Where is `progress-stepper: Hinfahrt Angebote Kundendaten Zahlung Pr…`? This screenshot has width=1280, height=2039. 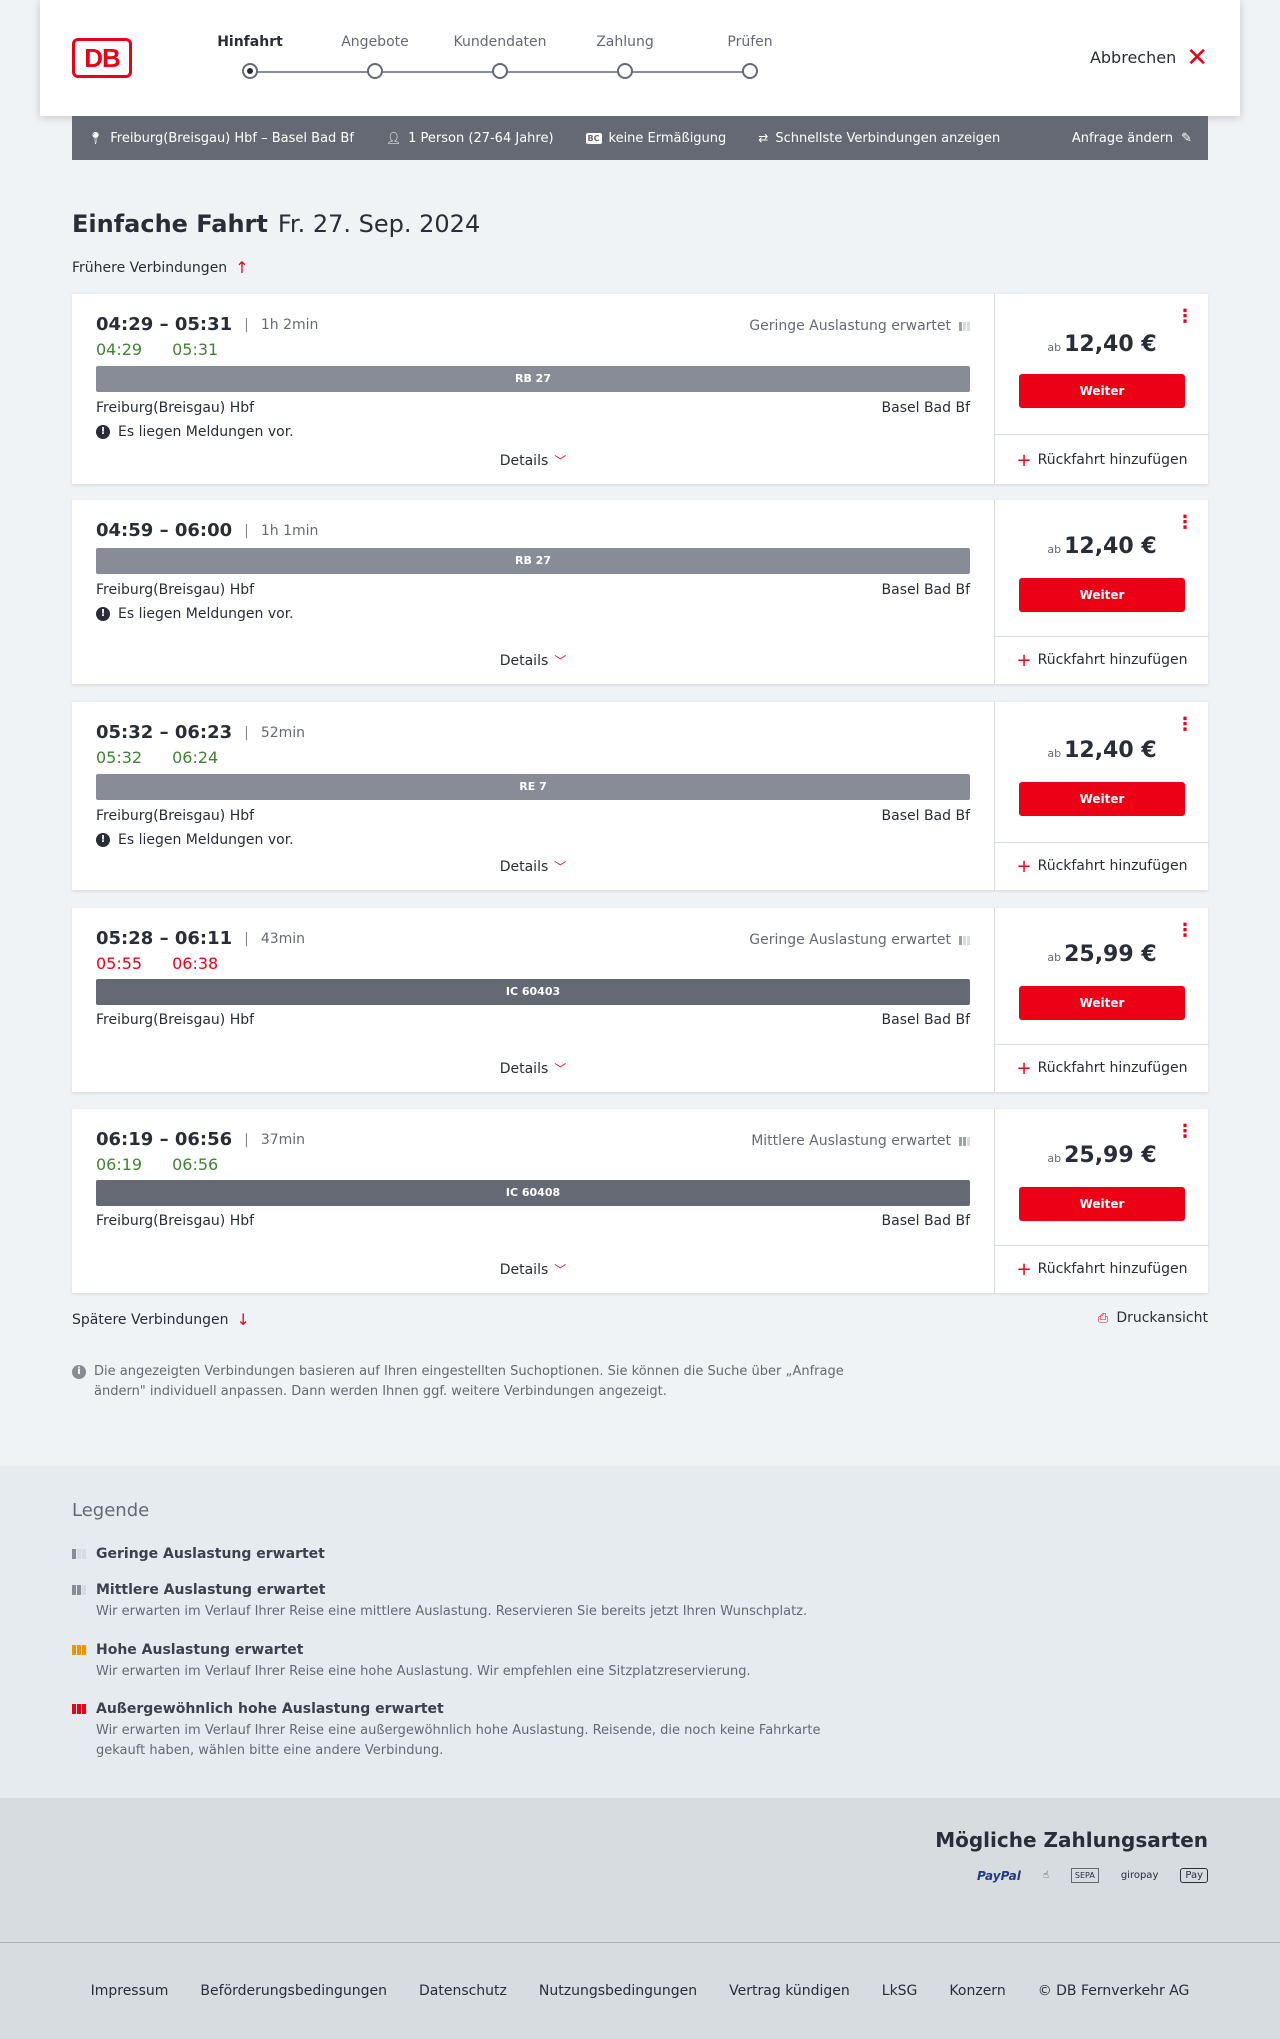 progress-stepper: Hinfahrt Angebote Kundendaten Zahlung Pr… is located at coordinates (480, 59).